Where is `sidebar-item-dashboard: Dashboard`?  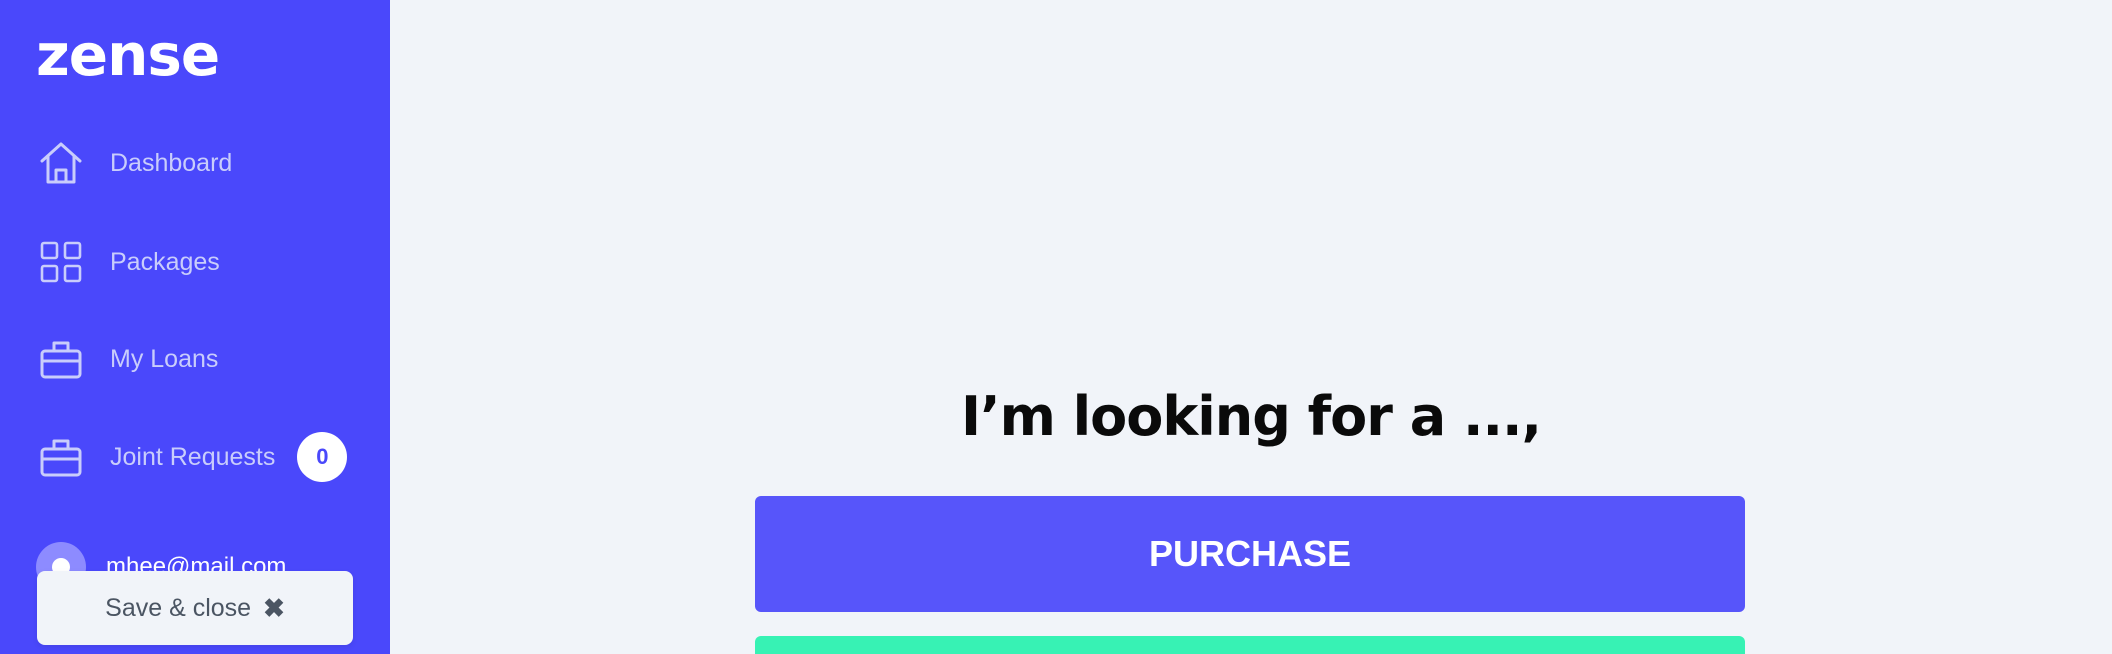
sidebar-item-dashboard: Dashboard is located at coordinates (196, 163).